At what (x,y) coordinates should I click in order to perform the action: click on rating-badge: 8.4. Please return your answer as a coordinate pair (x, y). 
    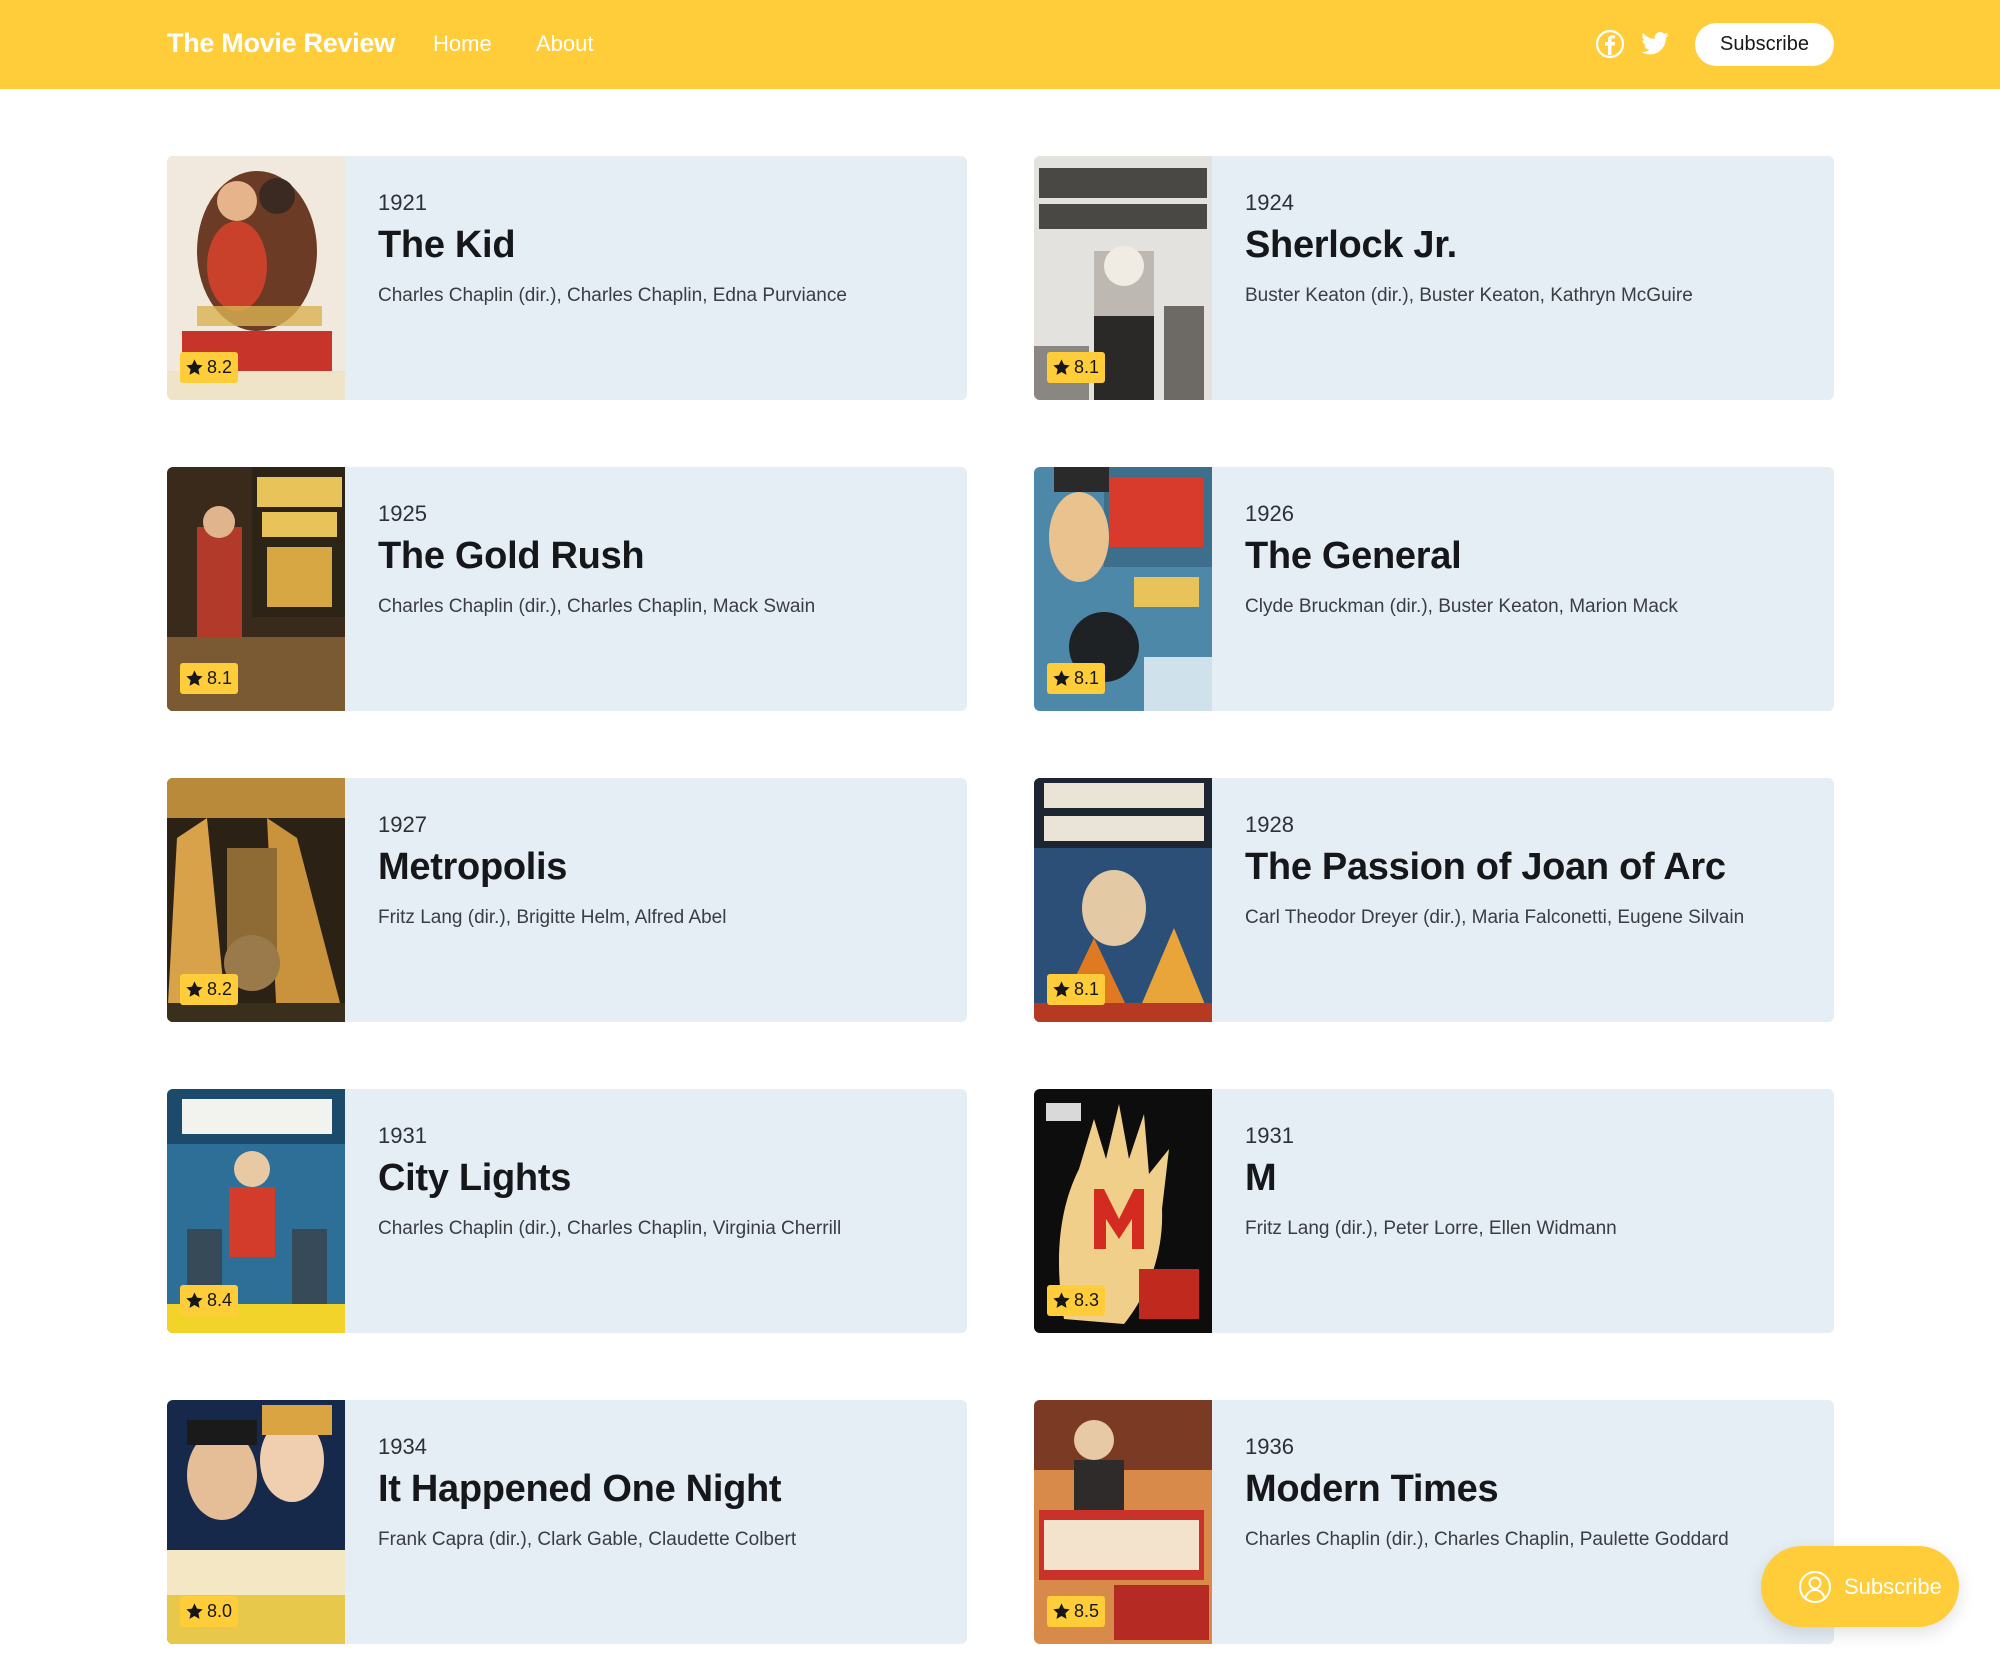
    Looking at the image, I should click on (209, 1300).